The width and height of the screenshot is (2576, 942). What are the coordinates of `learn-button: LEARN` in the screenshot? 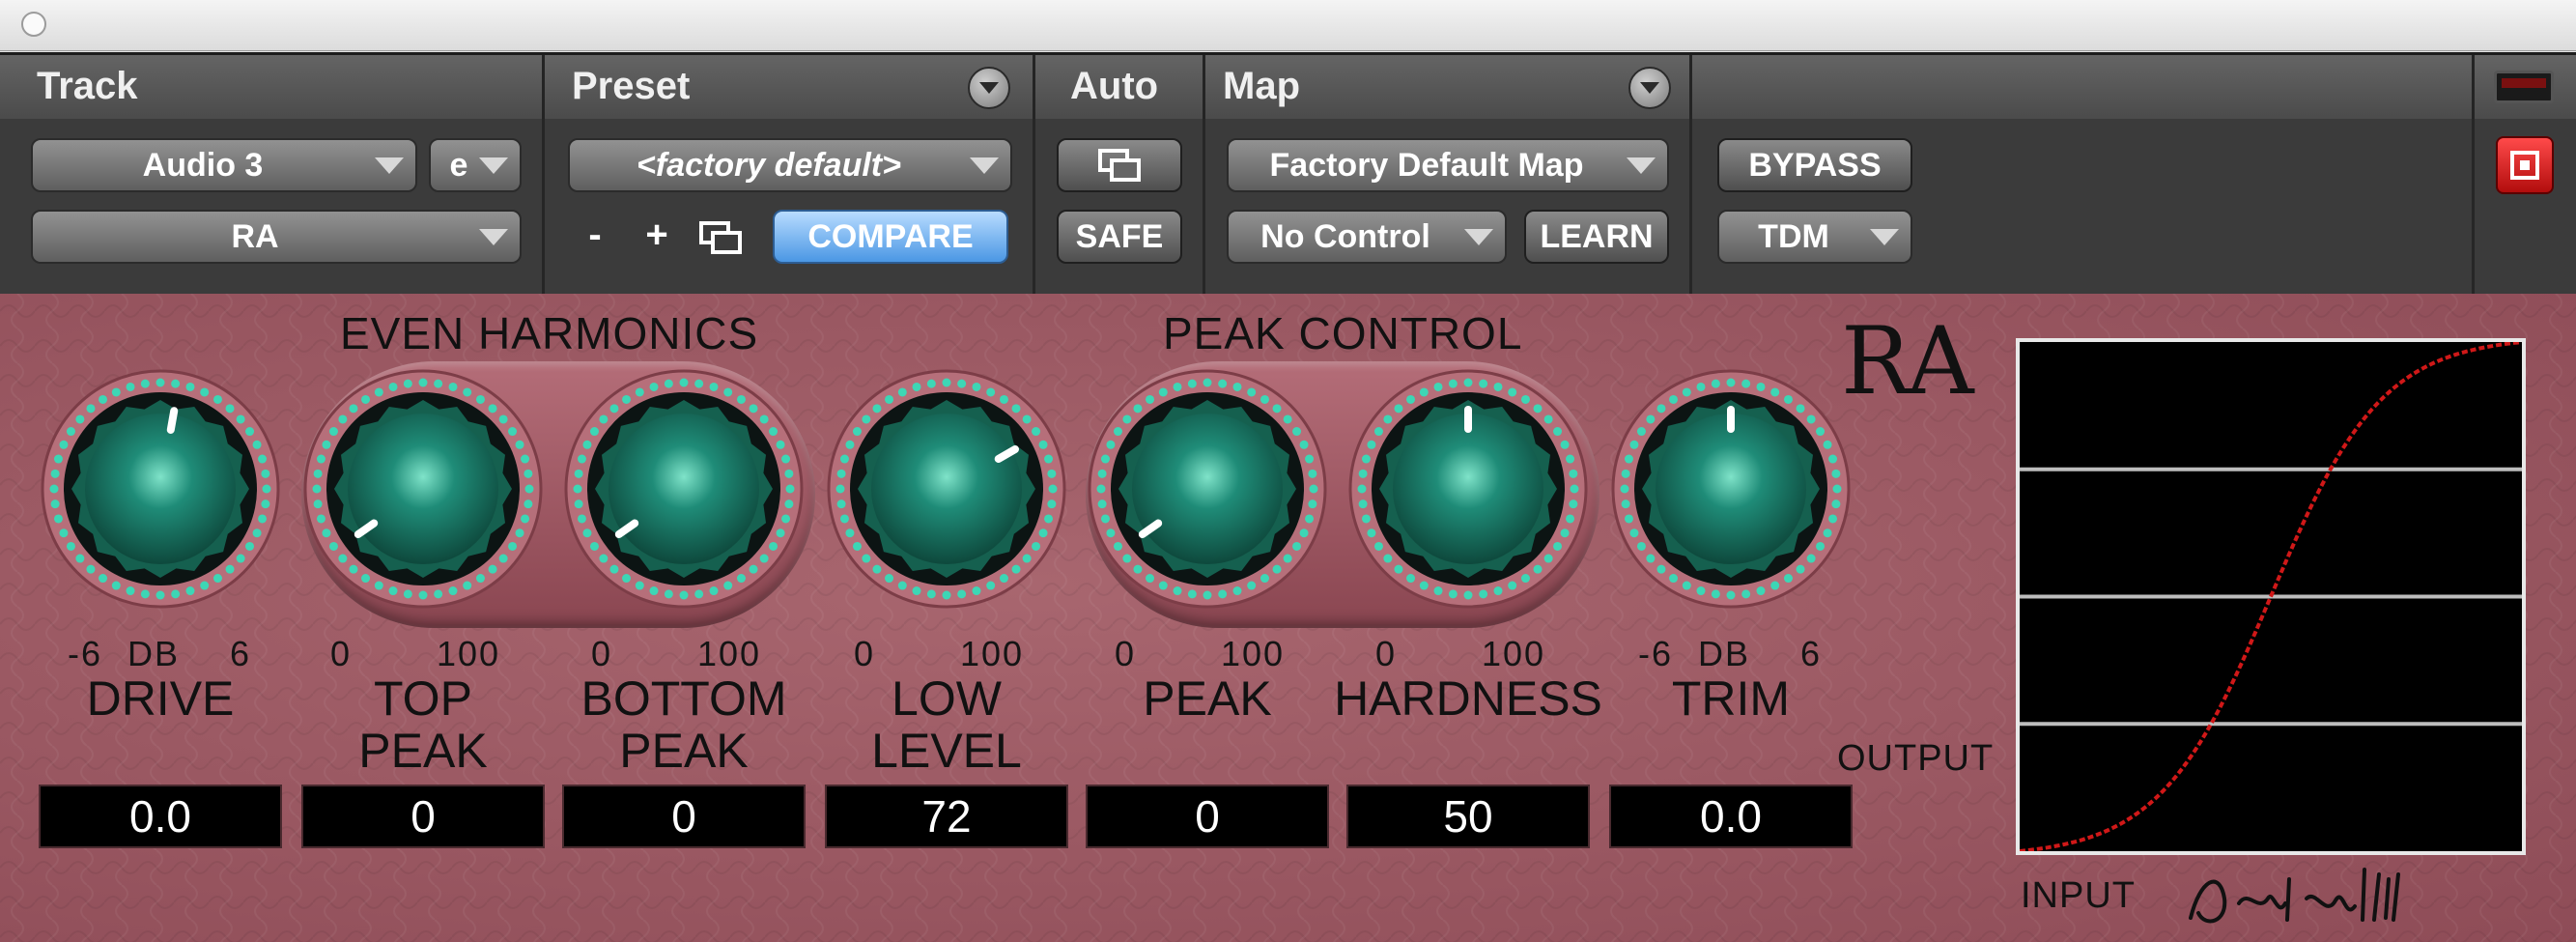 It's located at (1596, 237).